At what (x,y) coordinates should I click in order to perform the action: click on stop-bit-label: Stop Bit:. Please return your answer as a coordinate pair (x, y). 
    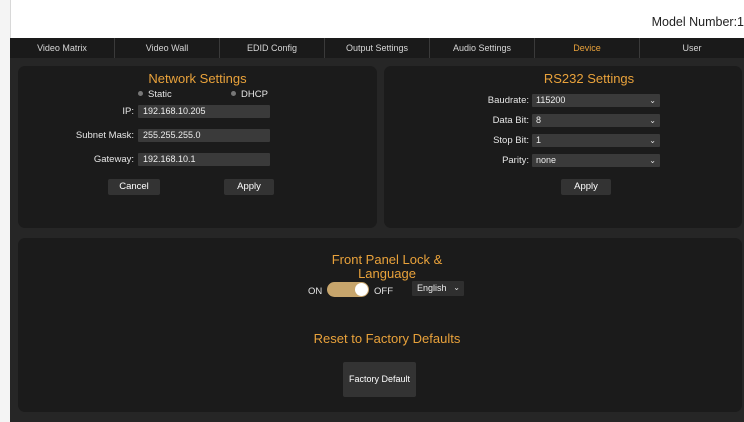
    Looking at the image, I should click on (511, 140).